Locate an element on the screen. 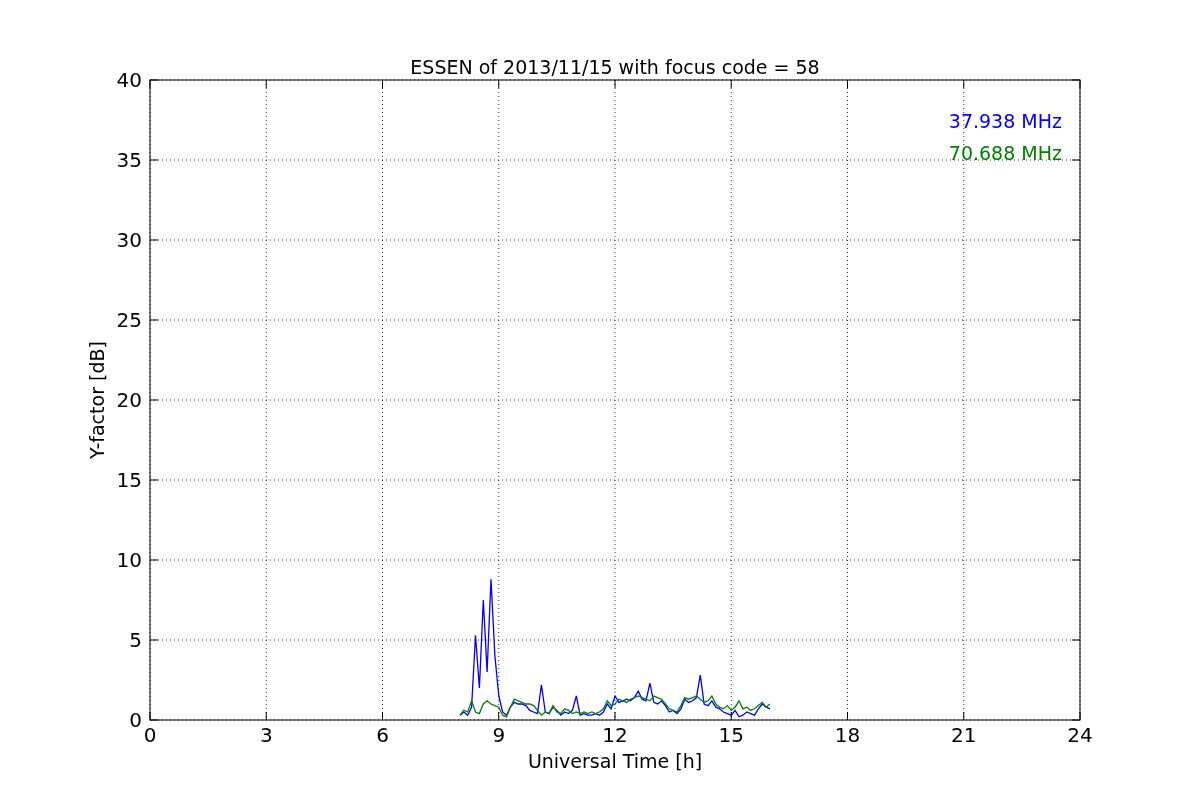 This screenshot has height=800, width=1200. x-tick-label: 0 is located at coordinates (150, 735).